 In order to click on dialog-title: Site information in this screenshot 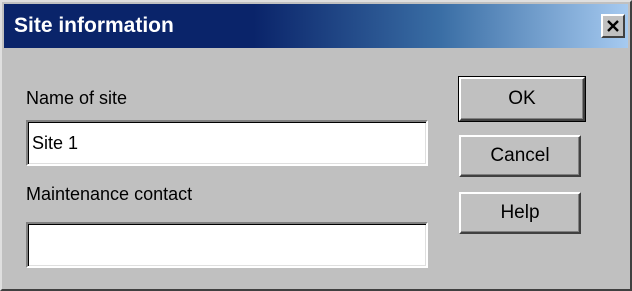, I will do `click(94, 25)`.